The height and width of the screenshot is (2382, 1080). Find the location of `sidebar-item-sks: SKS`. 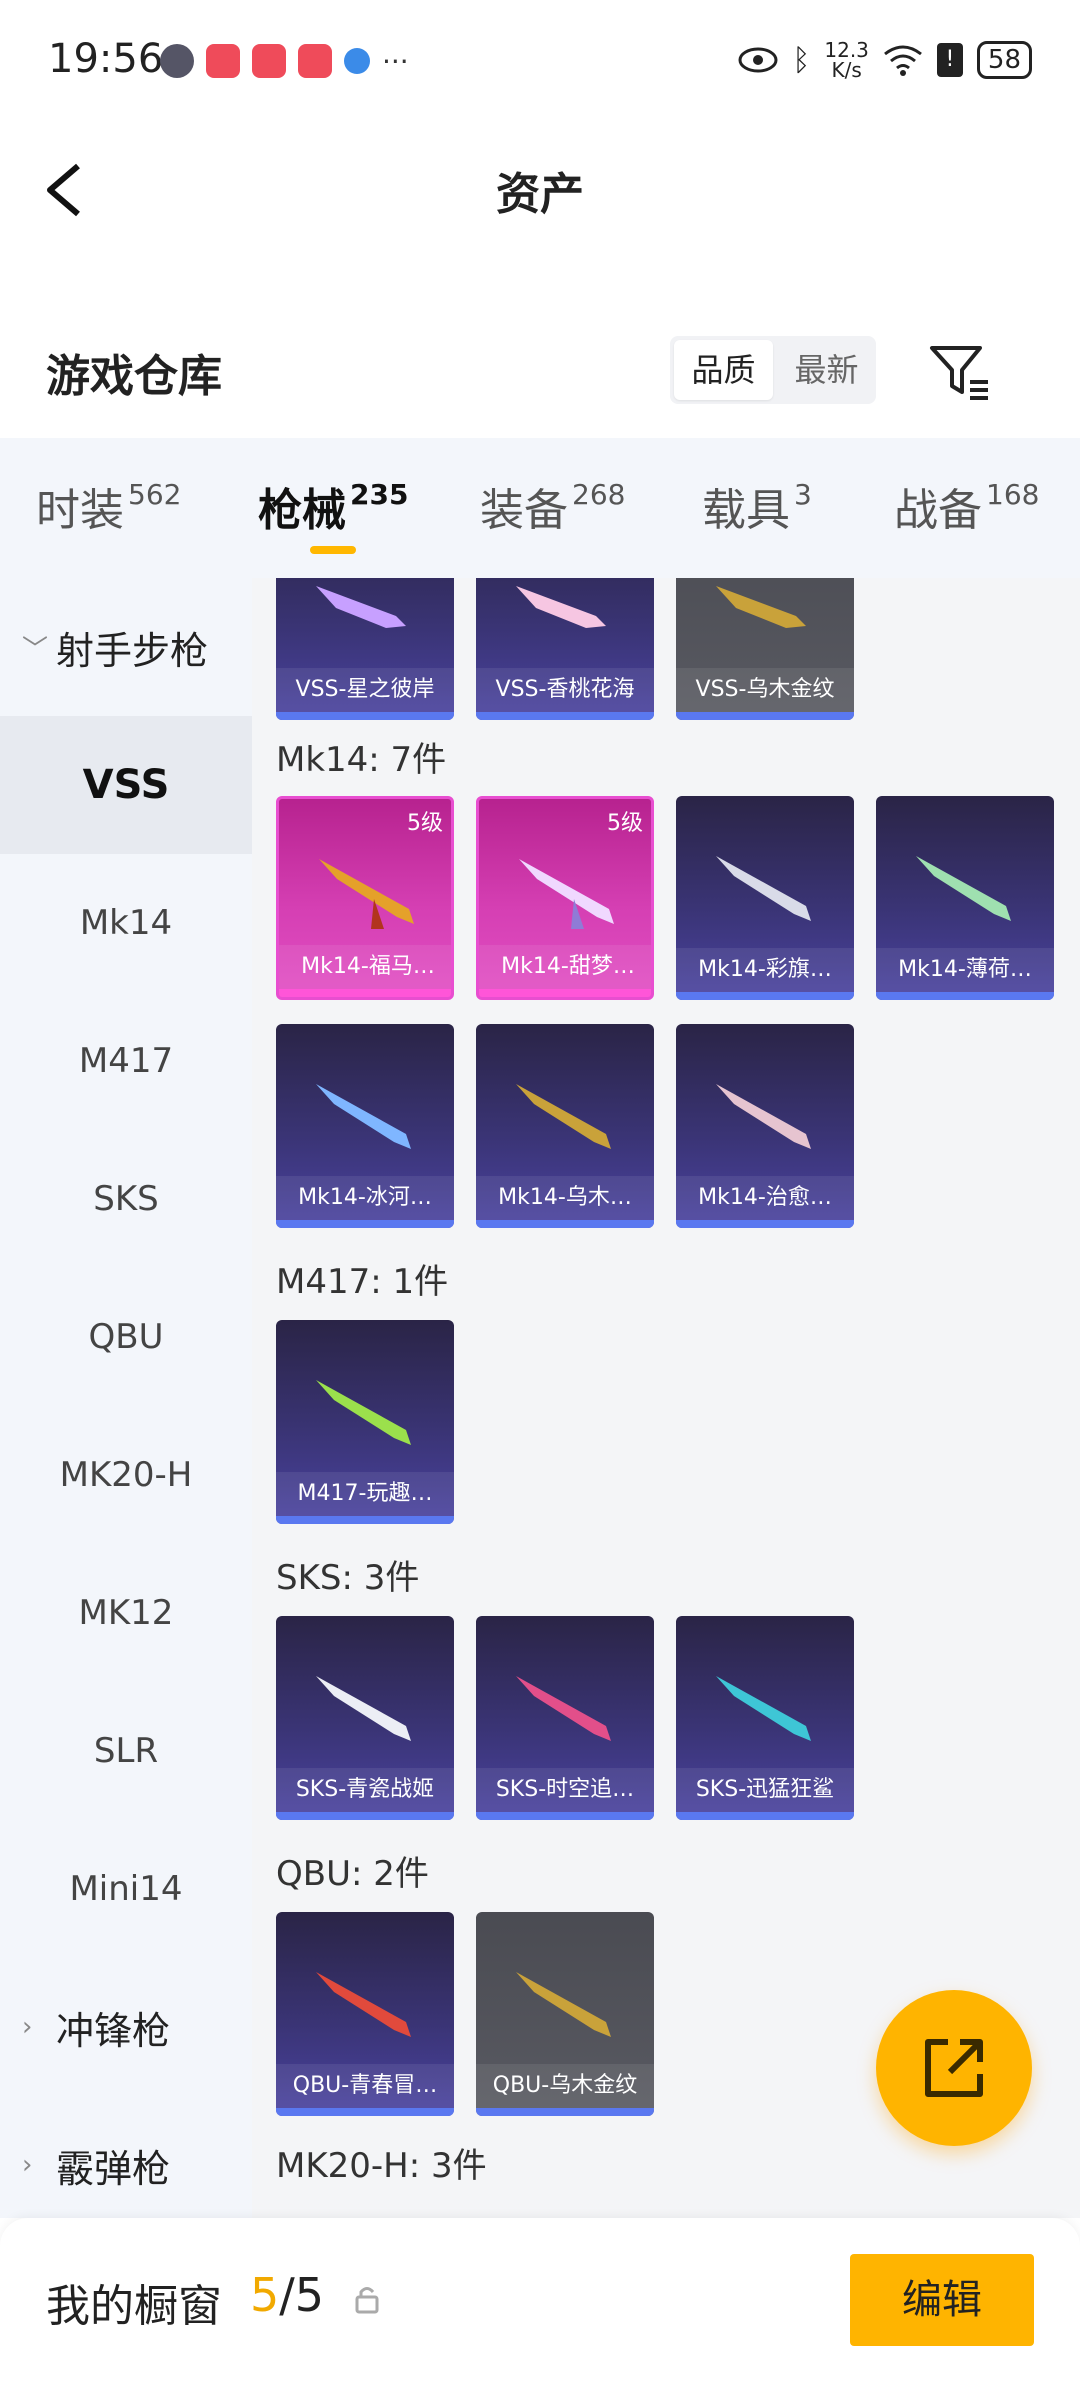

sidebar-item-sks: SKS is located at coordinates (126, 1199).